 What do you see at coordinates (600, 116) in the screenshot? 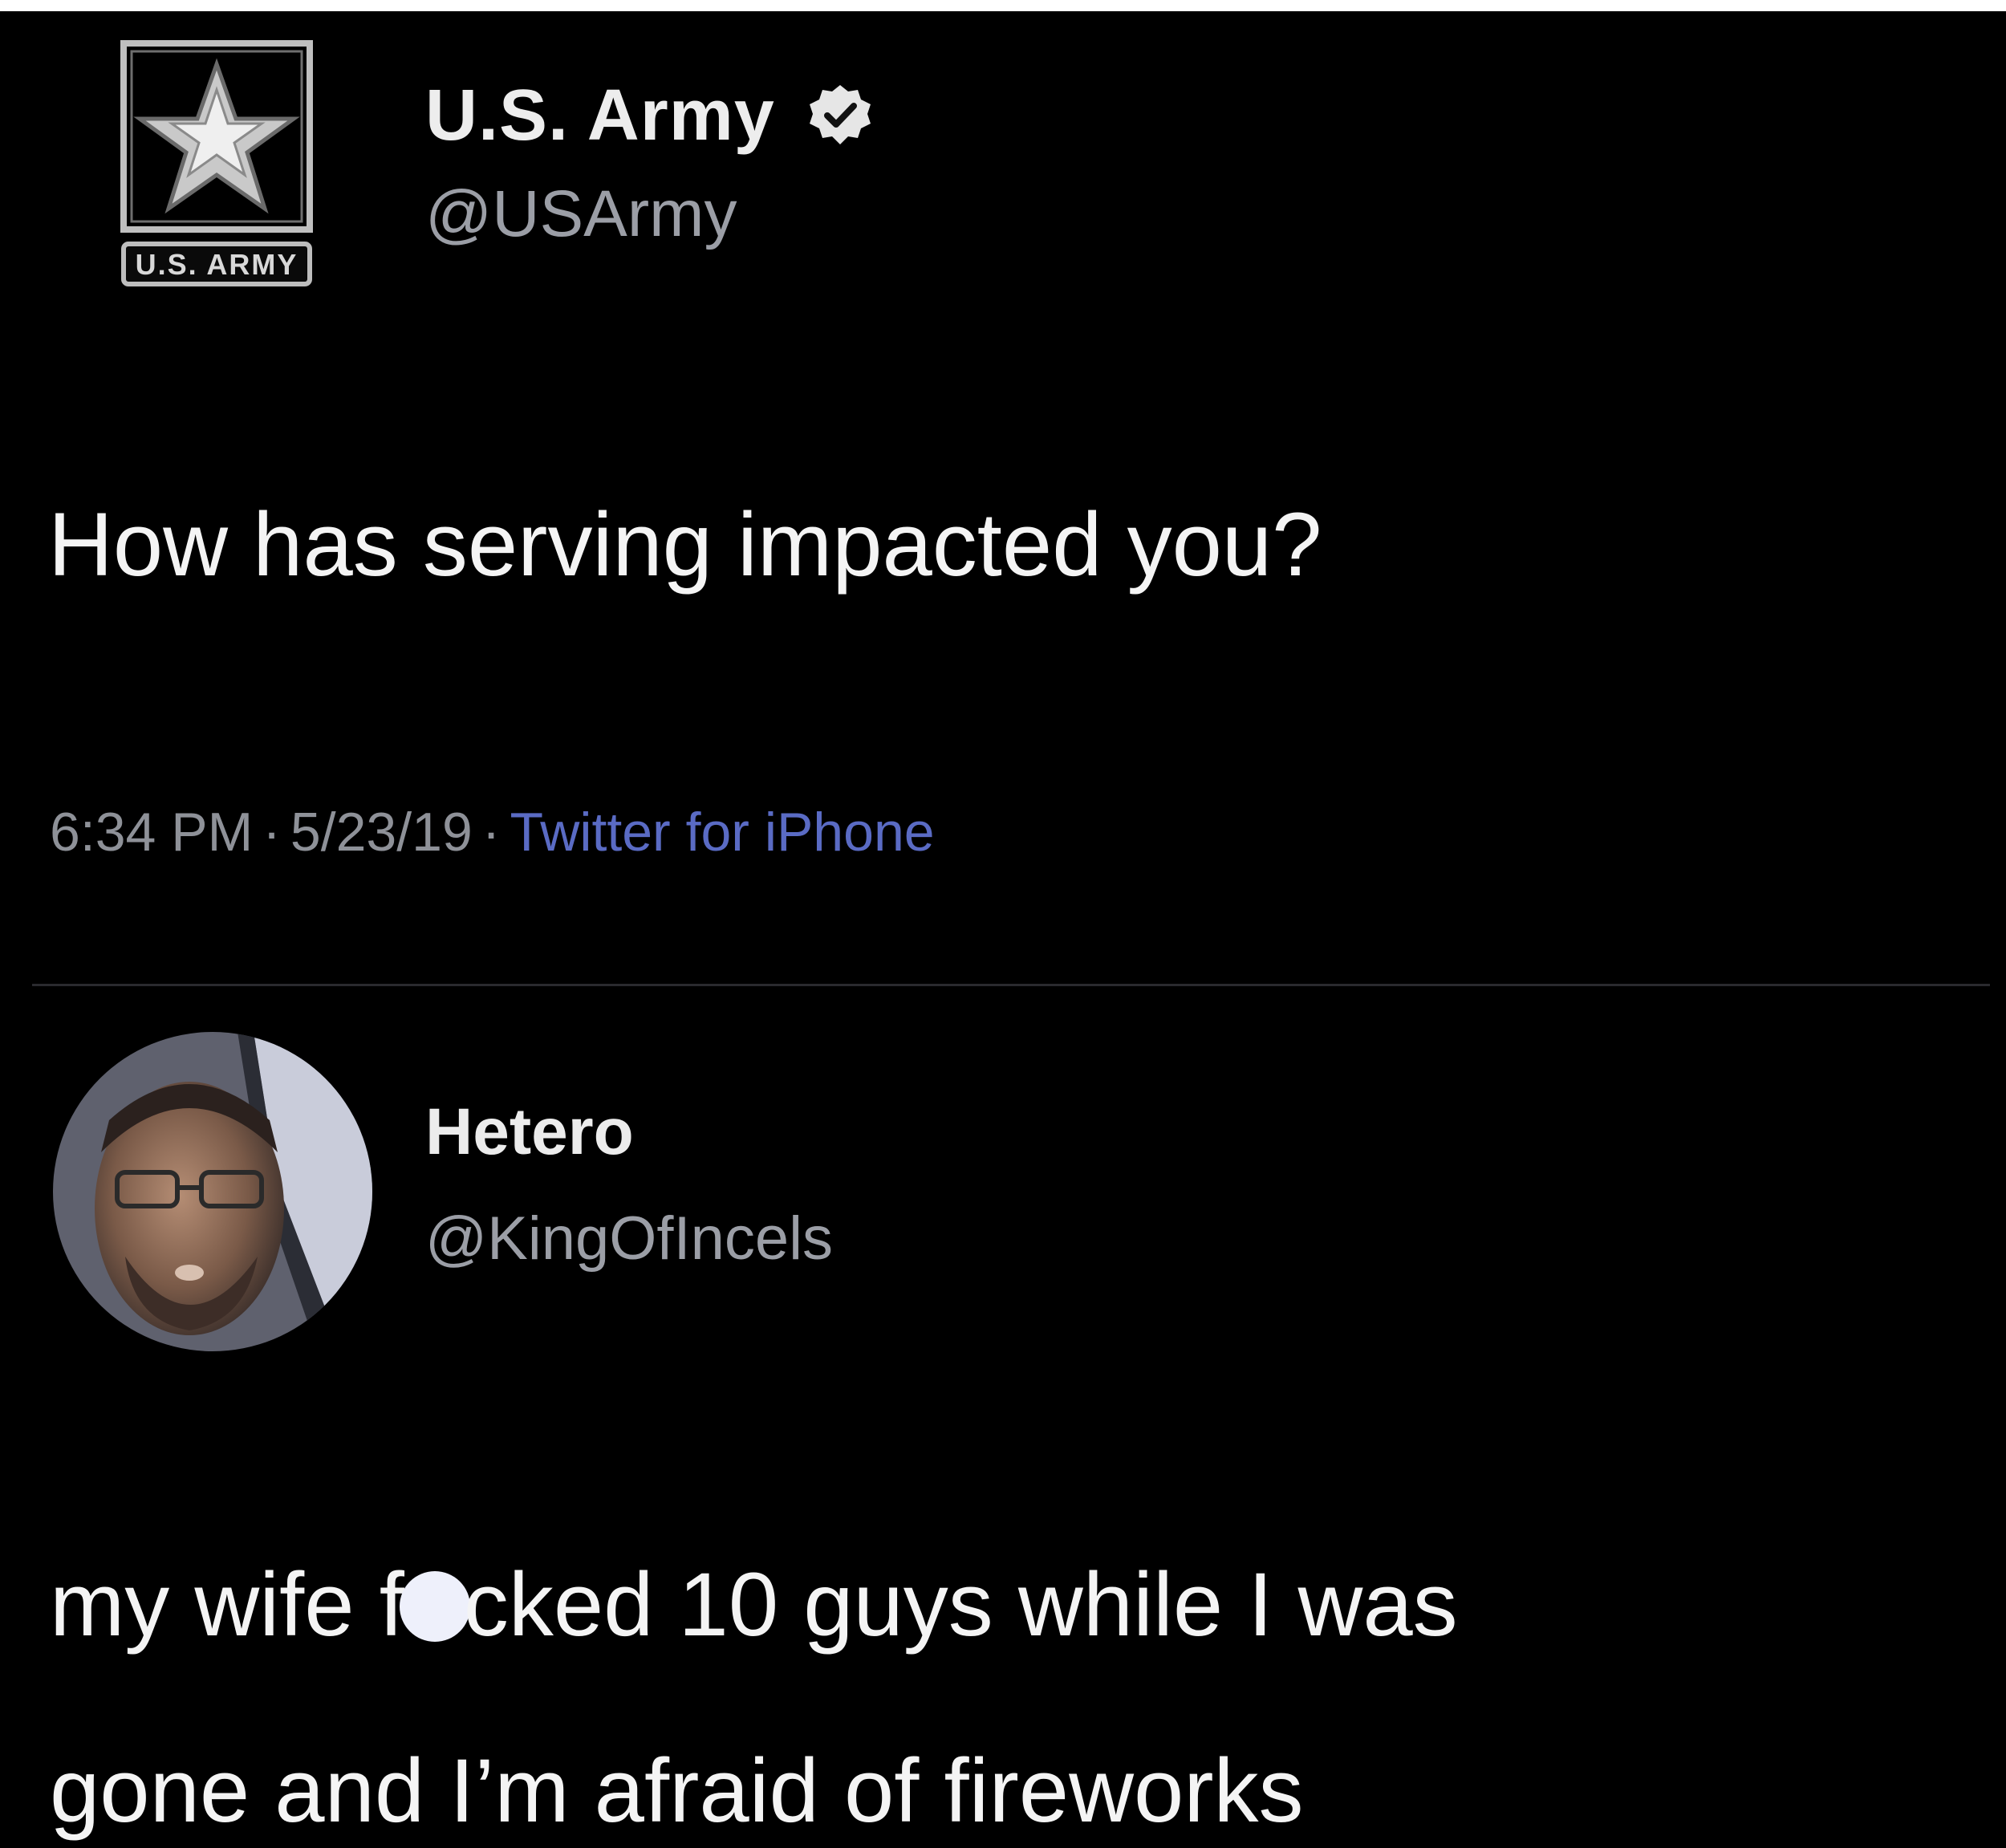
I see `author-name: U.S. Army` at bounding box center [600, 116].